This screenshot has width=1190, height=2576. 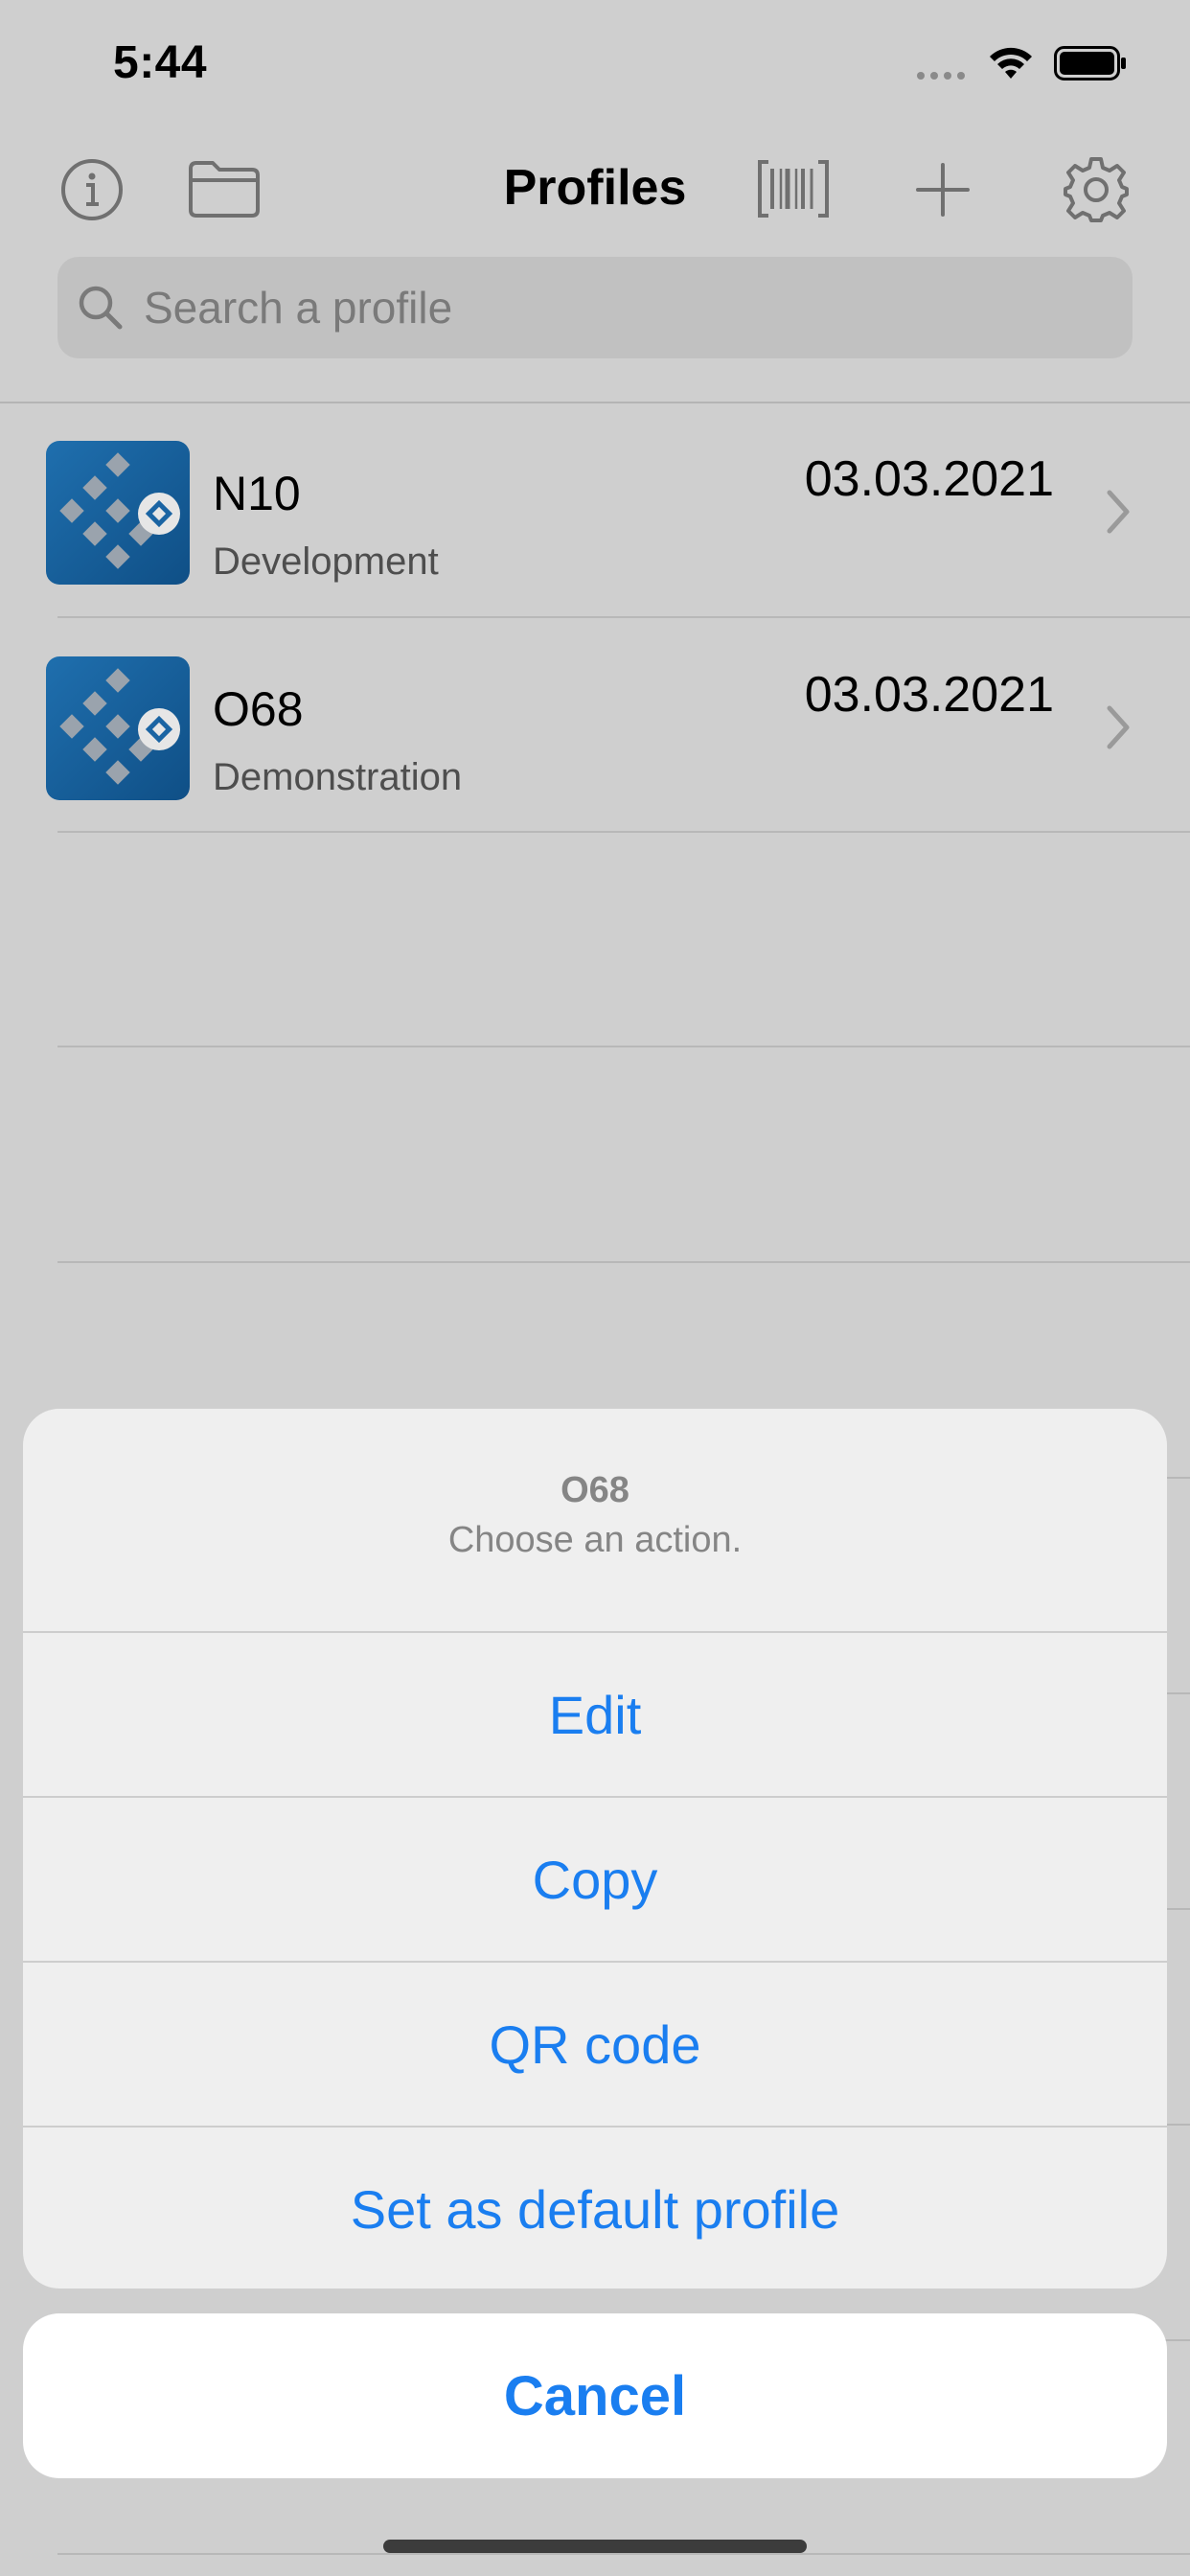 I want to click on battery-icon, so click(x=1090, y=63).